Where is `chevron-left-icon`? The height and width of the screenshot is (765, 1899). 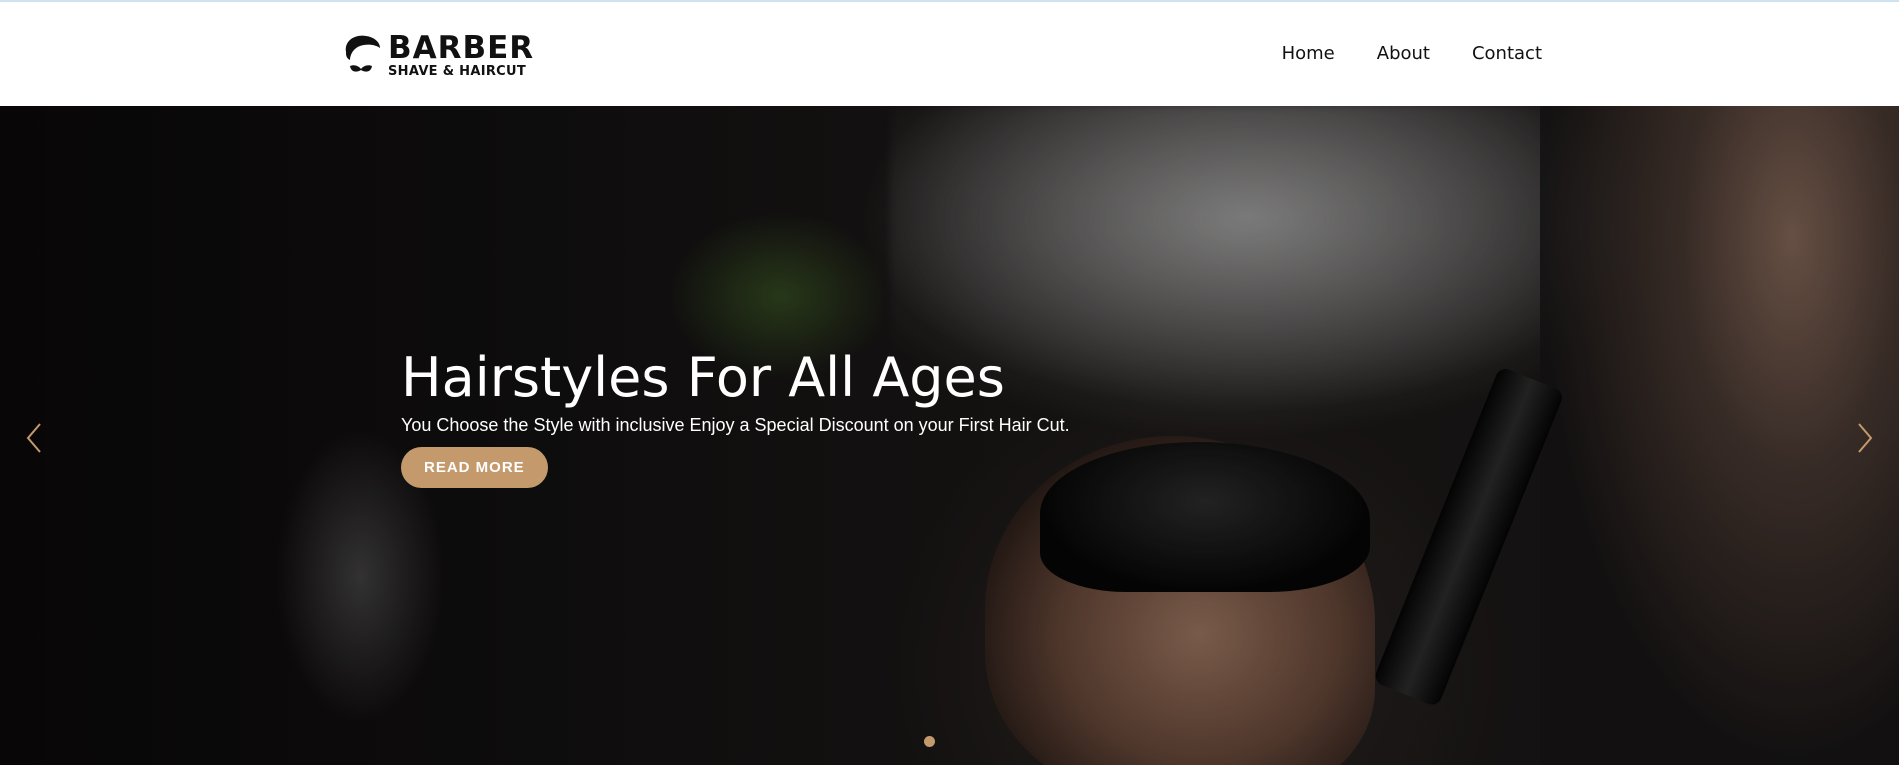 chevron-left-icon is located at coordinates (33, 438).